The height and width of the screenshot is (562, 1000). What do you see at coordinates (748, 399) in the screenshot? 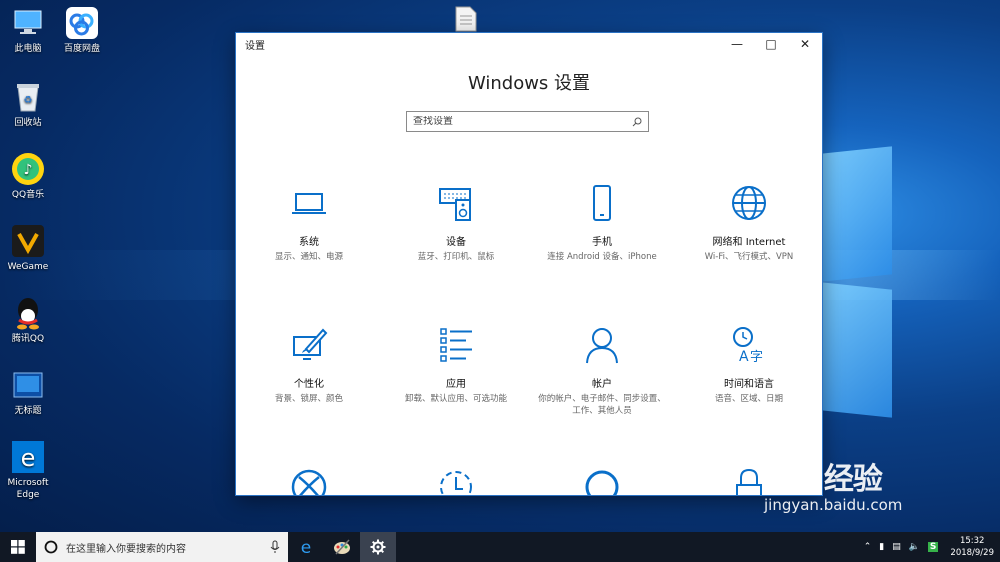
I see `category-desc: 语音、区域、日期` at bounding box center [748, 399].